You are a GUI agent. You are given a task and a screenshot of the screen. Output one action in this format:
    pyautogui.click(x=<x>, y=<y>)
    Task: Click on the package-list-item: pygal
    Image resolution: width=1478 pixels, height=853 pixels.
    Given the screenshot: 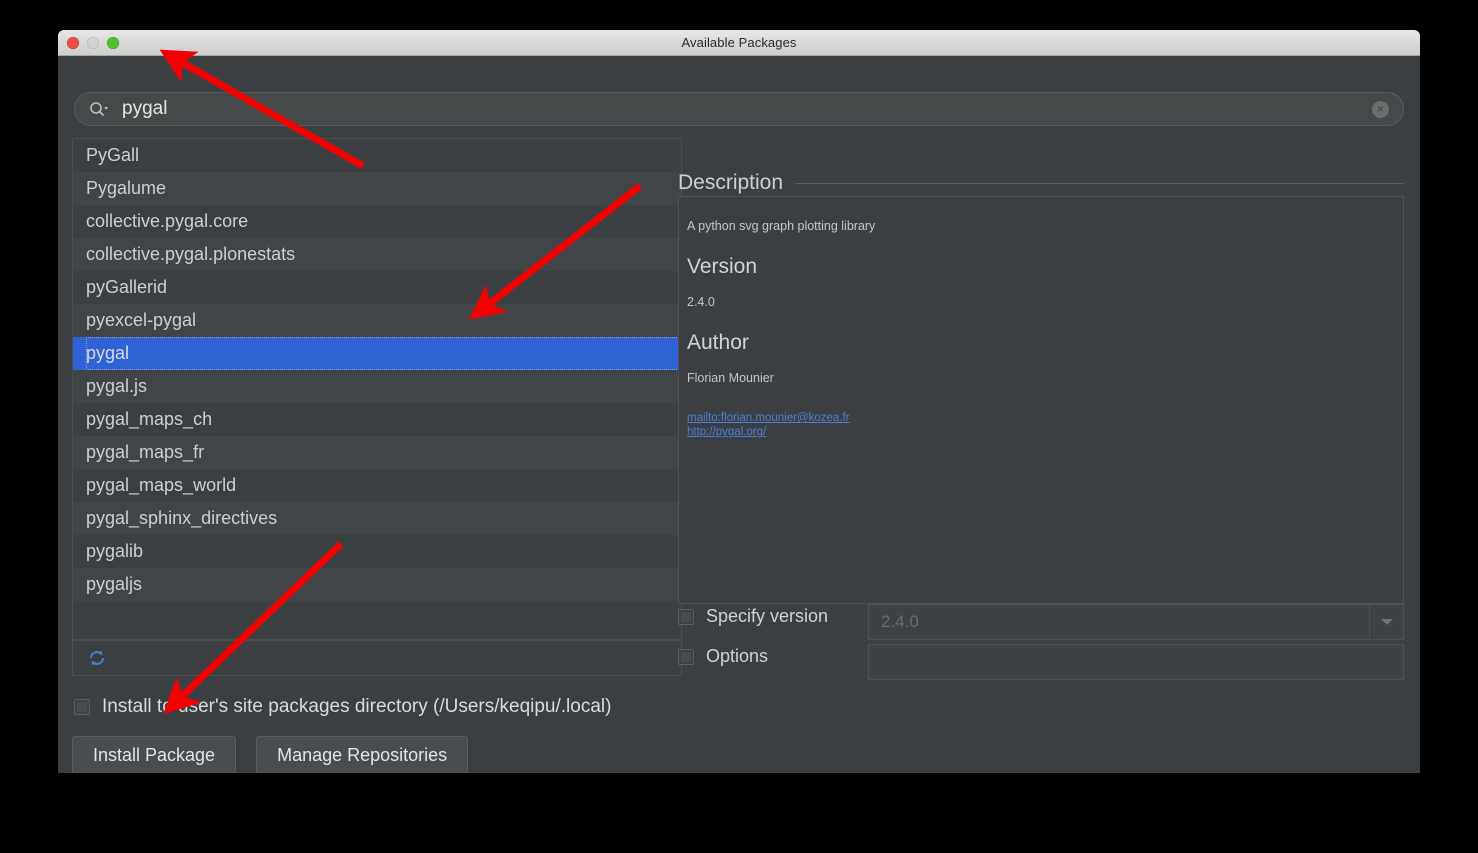 What is the action you would take?
    pyautogui.click(x=377, y=353)
    